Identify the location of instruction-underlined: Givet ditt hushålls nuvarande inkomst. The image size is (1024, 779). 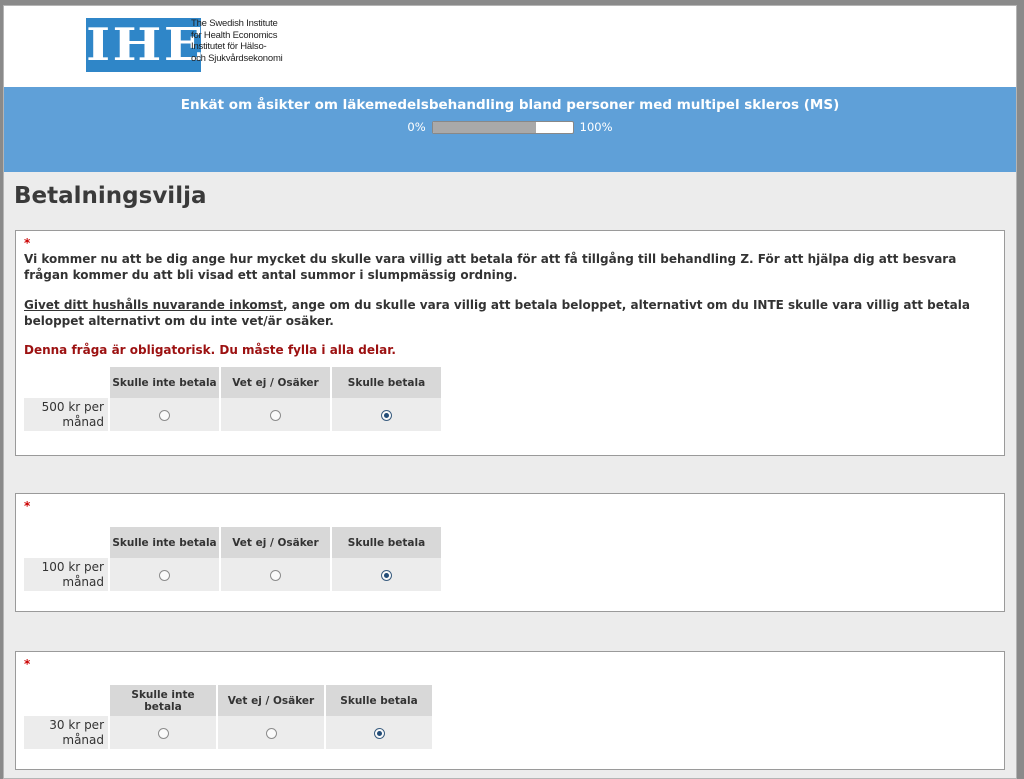
(154, 305).